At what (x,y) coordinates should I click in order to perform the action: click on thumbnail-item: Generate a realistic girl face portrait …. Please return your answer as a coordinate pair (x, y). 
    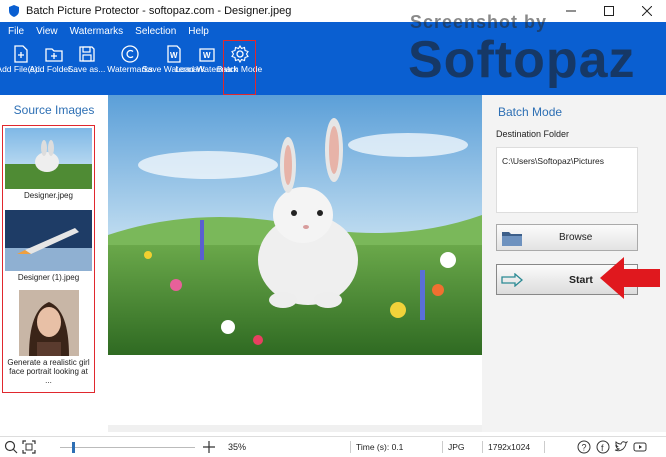
    Looking at the image, I should click on (48, 337).